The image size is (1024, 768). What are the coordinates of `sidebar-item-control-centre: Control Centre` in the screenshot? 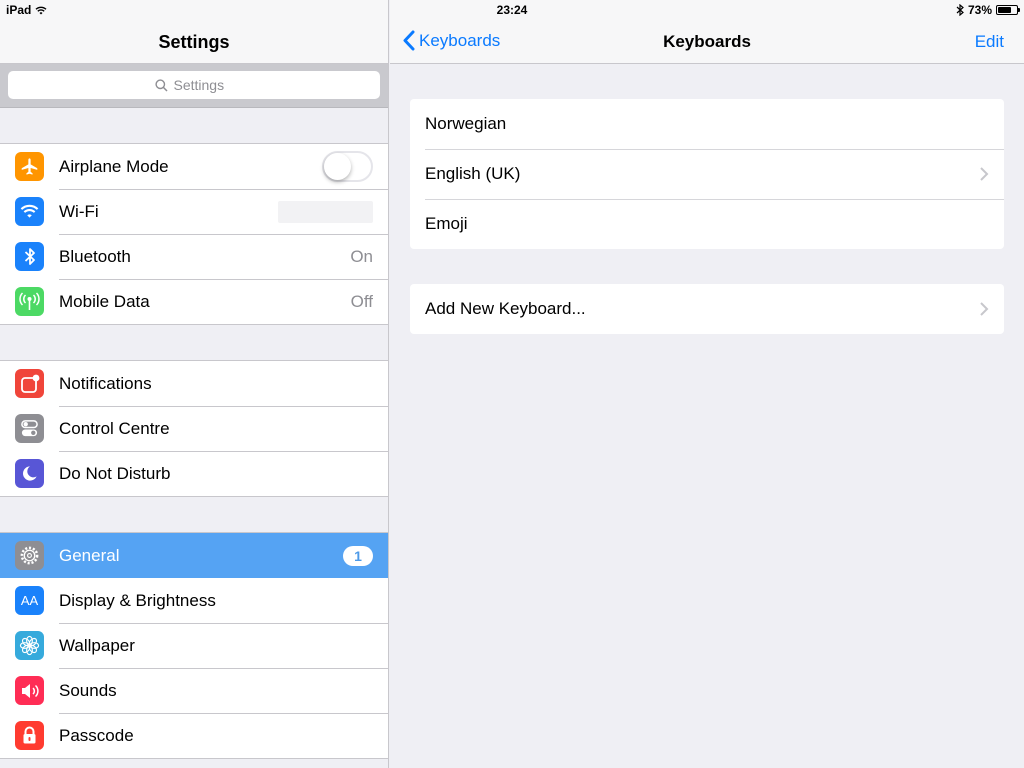 It's located at (194, 428).